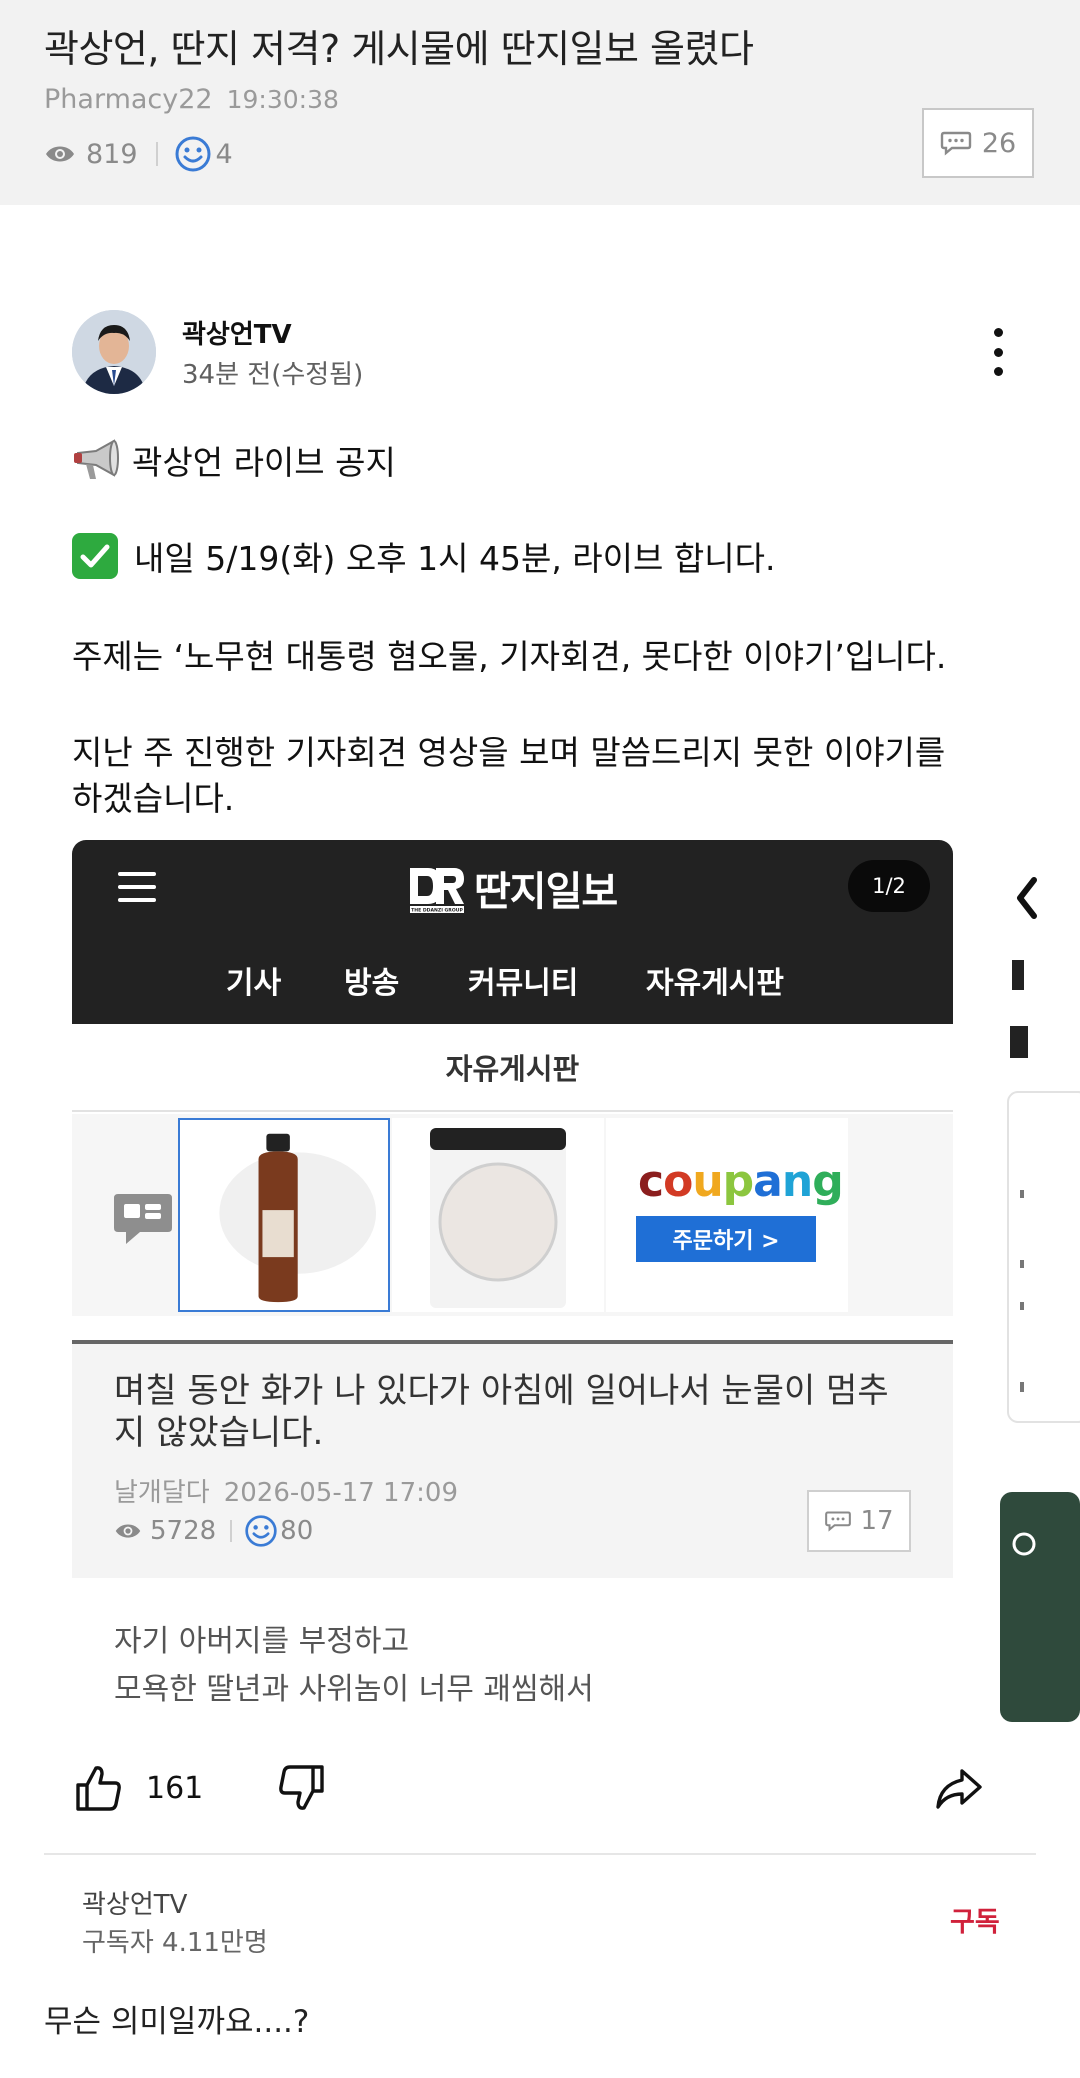 The height and width of the screenshot is (2078, 1080). What do you see at coordinates (340, 1493) in the screenshot?
I see `article-date: 2026-05-17 17:09` at bounding box center [340, 1493].